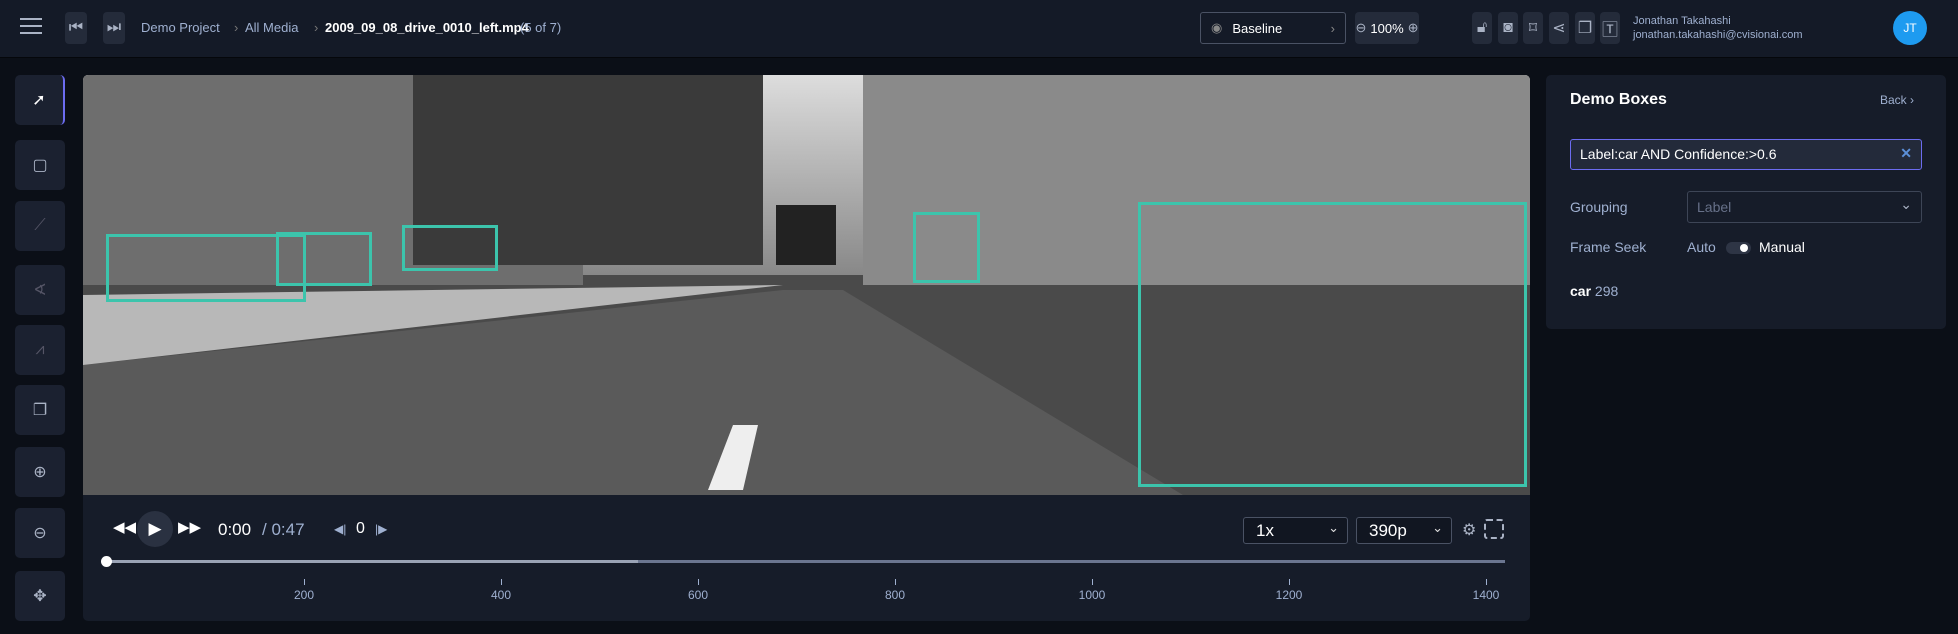 The image size is (1958, 634). What do you see at coordinates (40, 350) in the screenshot?
I see `polyline-tool: ⩘` at bounding box center [40, 350].